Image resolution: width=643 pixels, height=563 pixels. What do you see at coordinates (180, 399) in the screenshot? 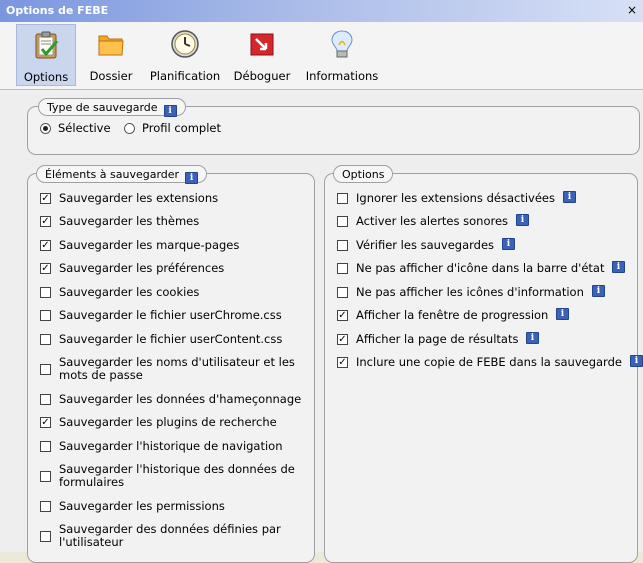
I see `element-item-label: Sauvegarder les données d'hameçonnage` at bounding box center [180, 399].